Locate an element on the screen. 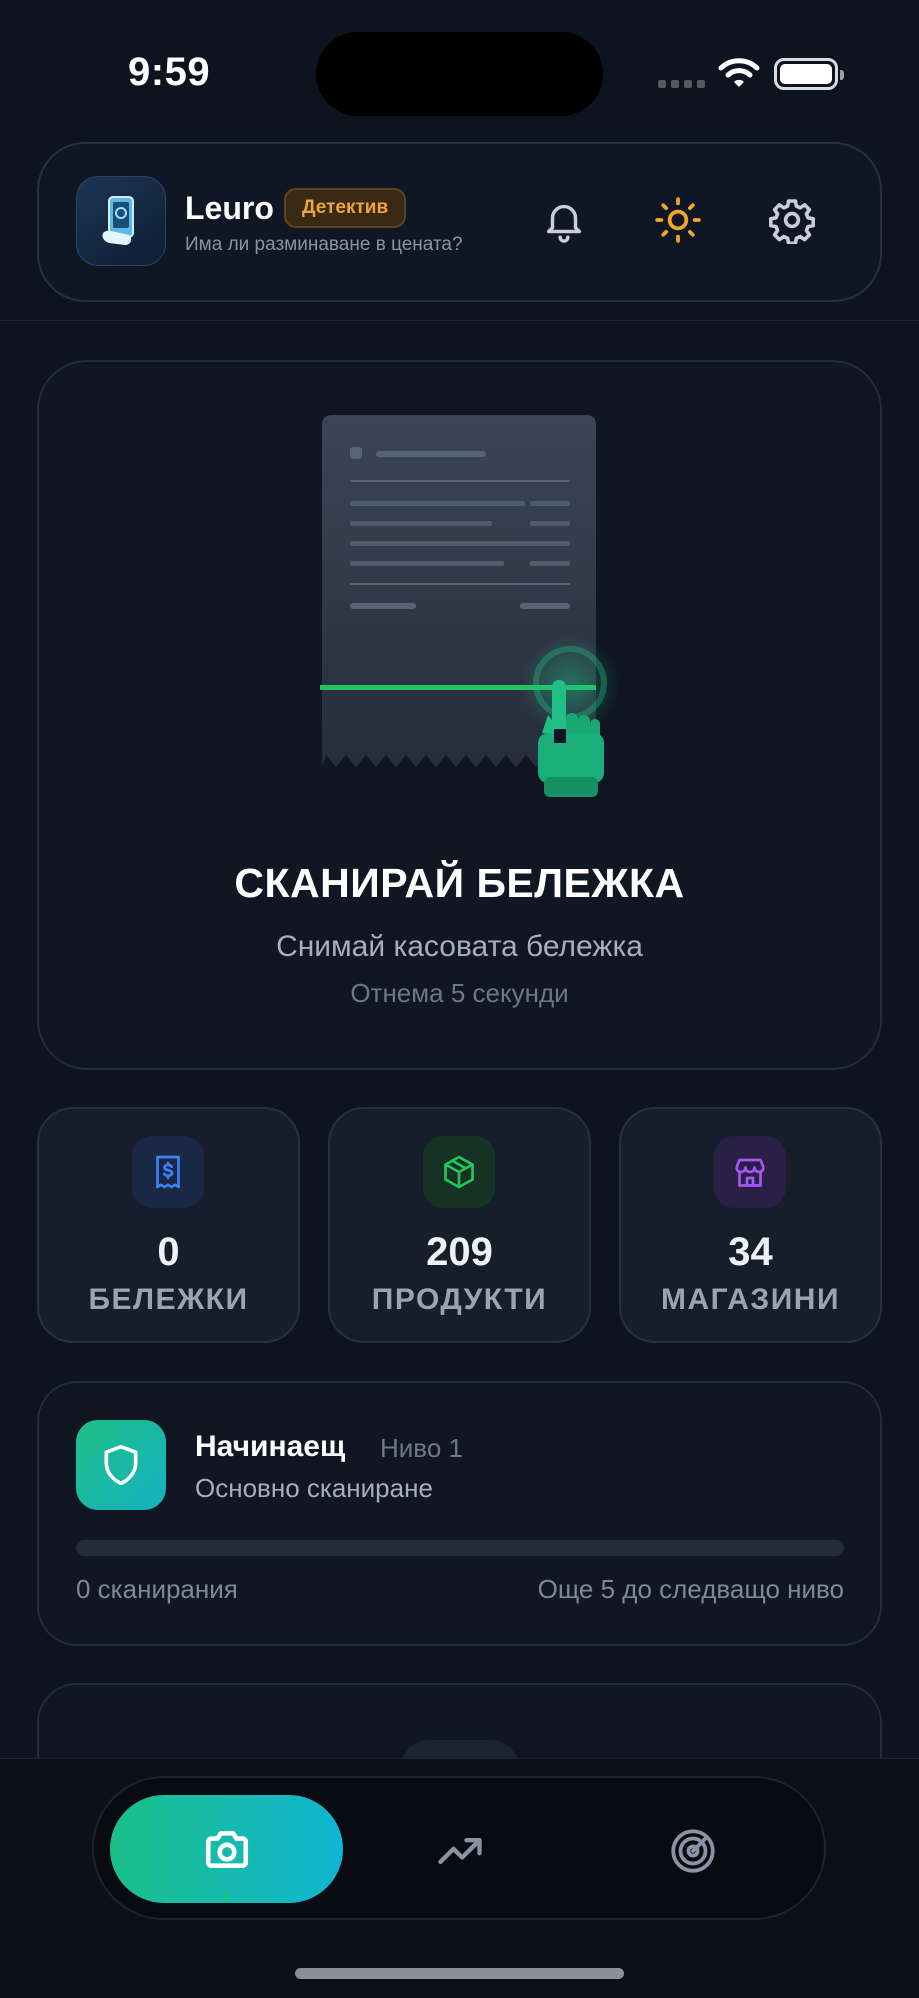 The width and height of the screenshot is (919, 1998). theme-toggle-button is located at coordinates (678, 220).